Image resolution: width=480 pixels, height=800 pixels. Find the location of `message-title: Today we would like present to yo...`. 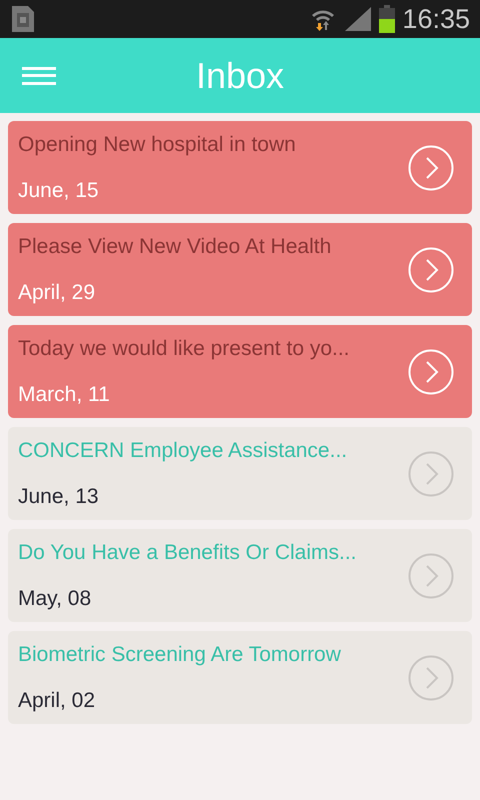

message-title: Today we would like present to yo... is located at coordinates (184, 349).